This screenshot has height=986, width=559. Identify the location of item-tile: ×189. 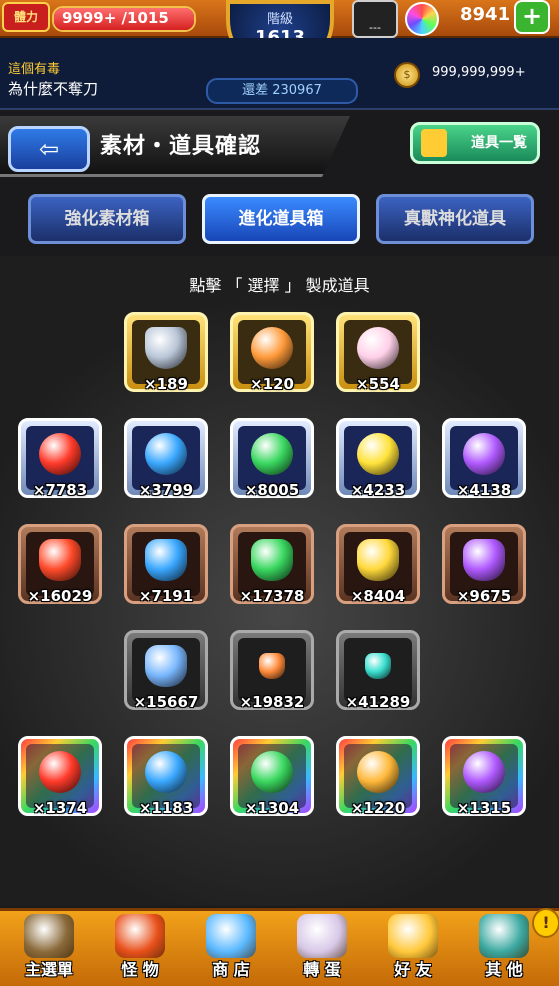
(166, 352).